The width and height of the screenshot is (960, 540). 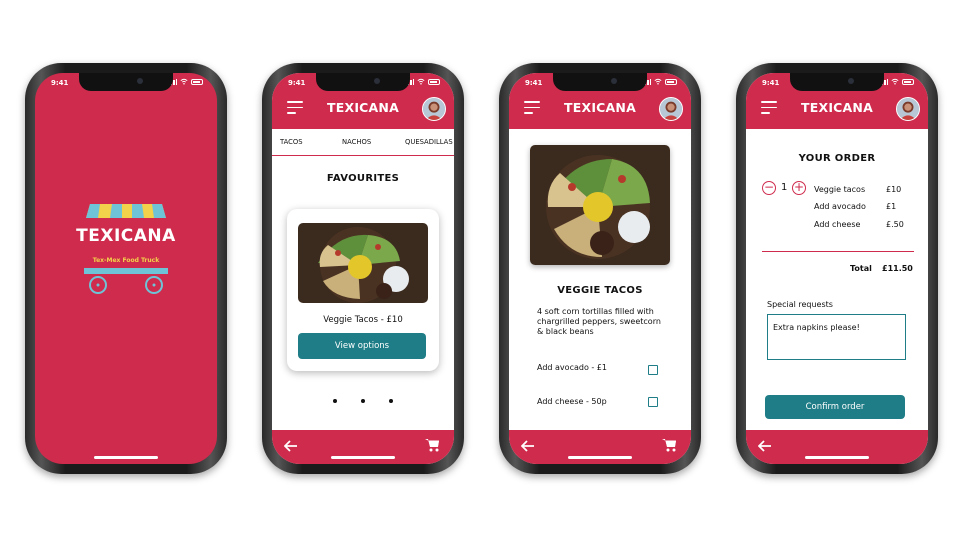 What do you see at coordinates (291, 142) in the screenshot?
I see `tab-tacos: TACOS` at bounding box center [291, 142].